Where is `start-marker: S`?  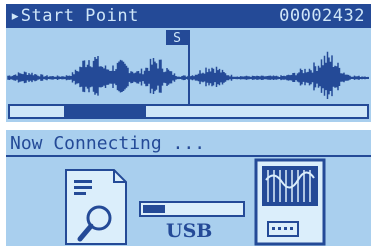
start-marker: S is located at coordinates (178, 67).